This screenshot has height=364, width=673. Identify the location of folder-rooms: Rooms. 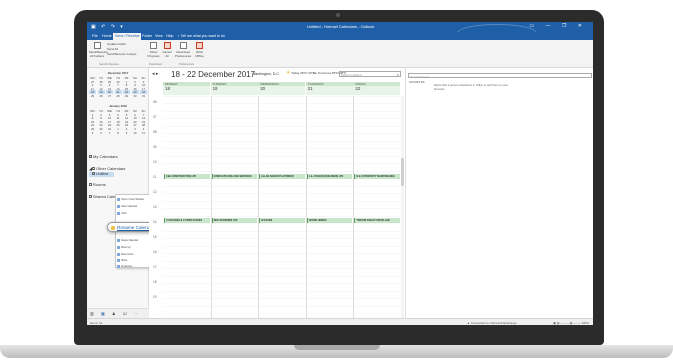
(97, 184).